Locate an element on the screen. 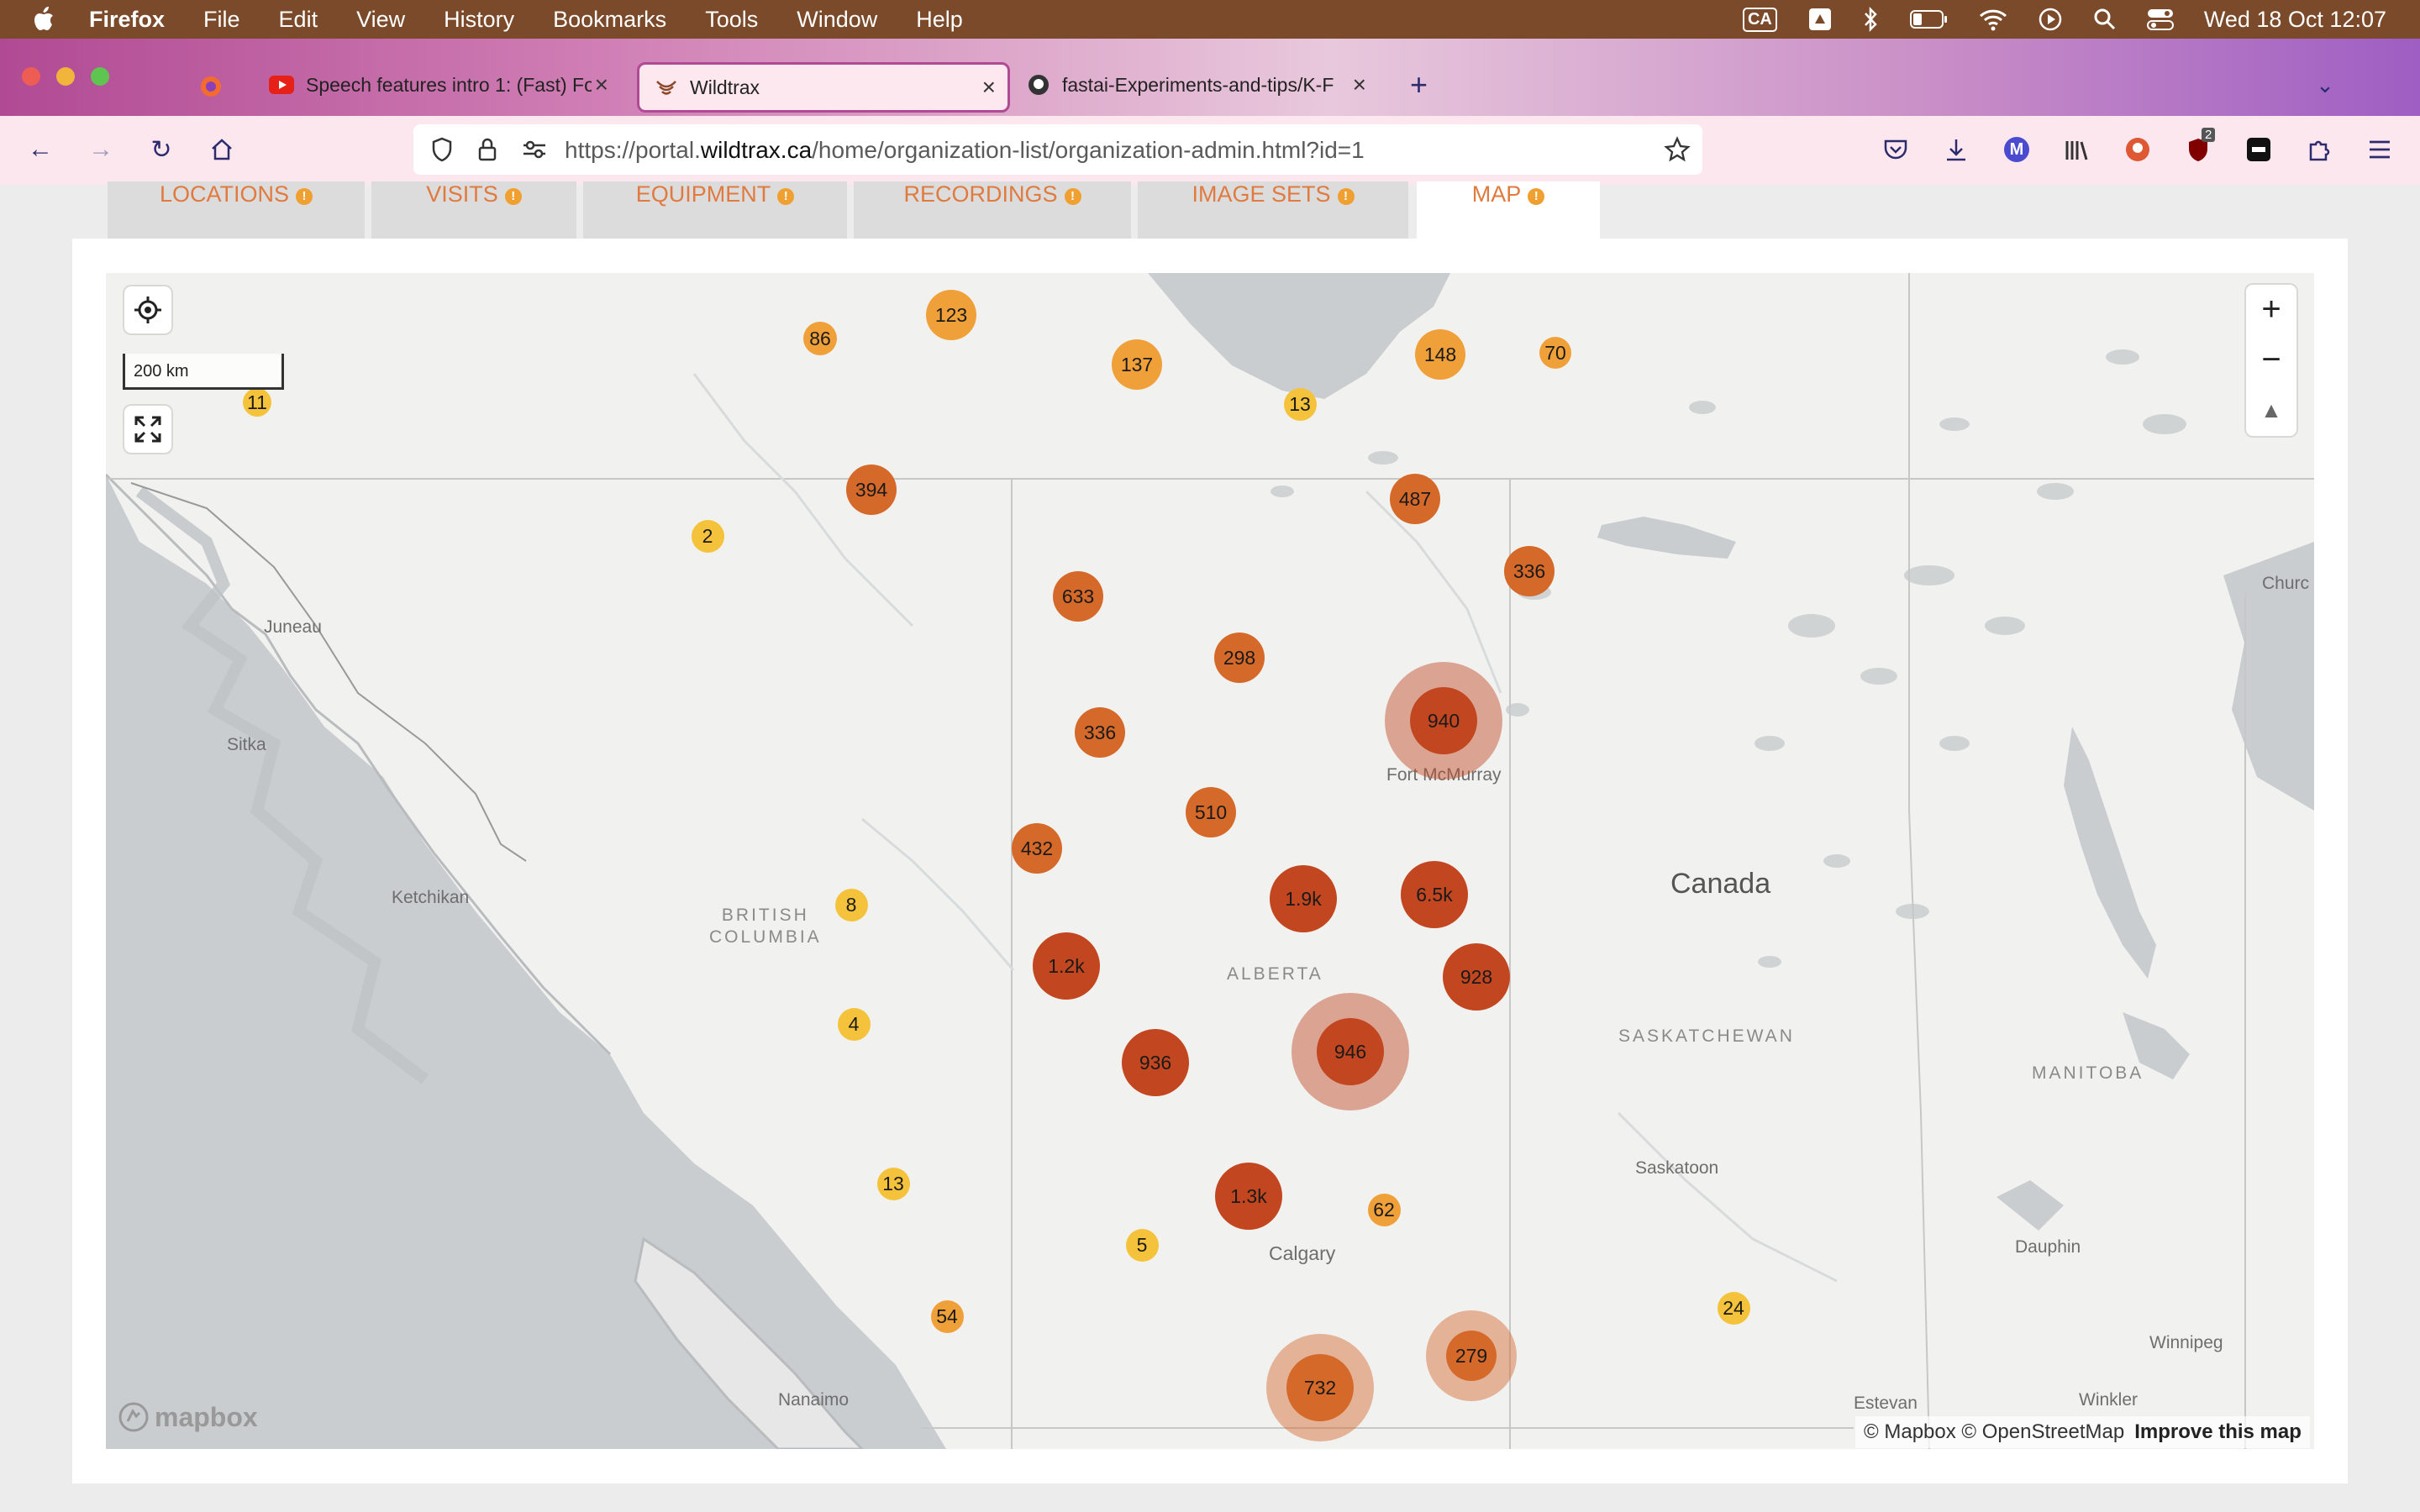 The image size is (2420, 1512). tab-map: MAP! is located at coordinates (1508, 210).